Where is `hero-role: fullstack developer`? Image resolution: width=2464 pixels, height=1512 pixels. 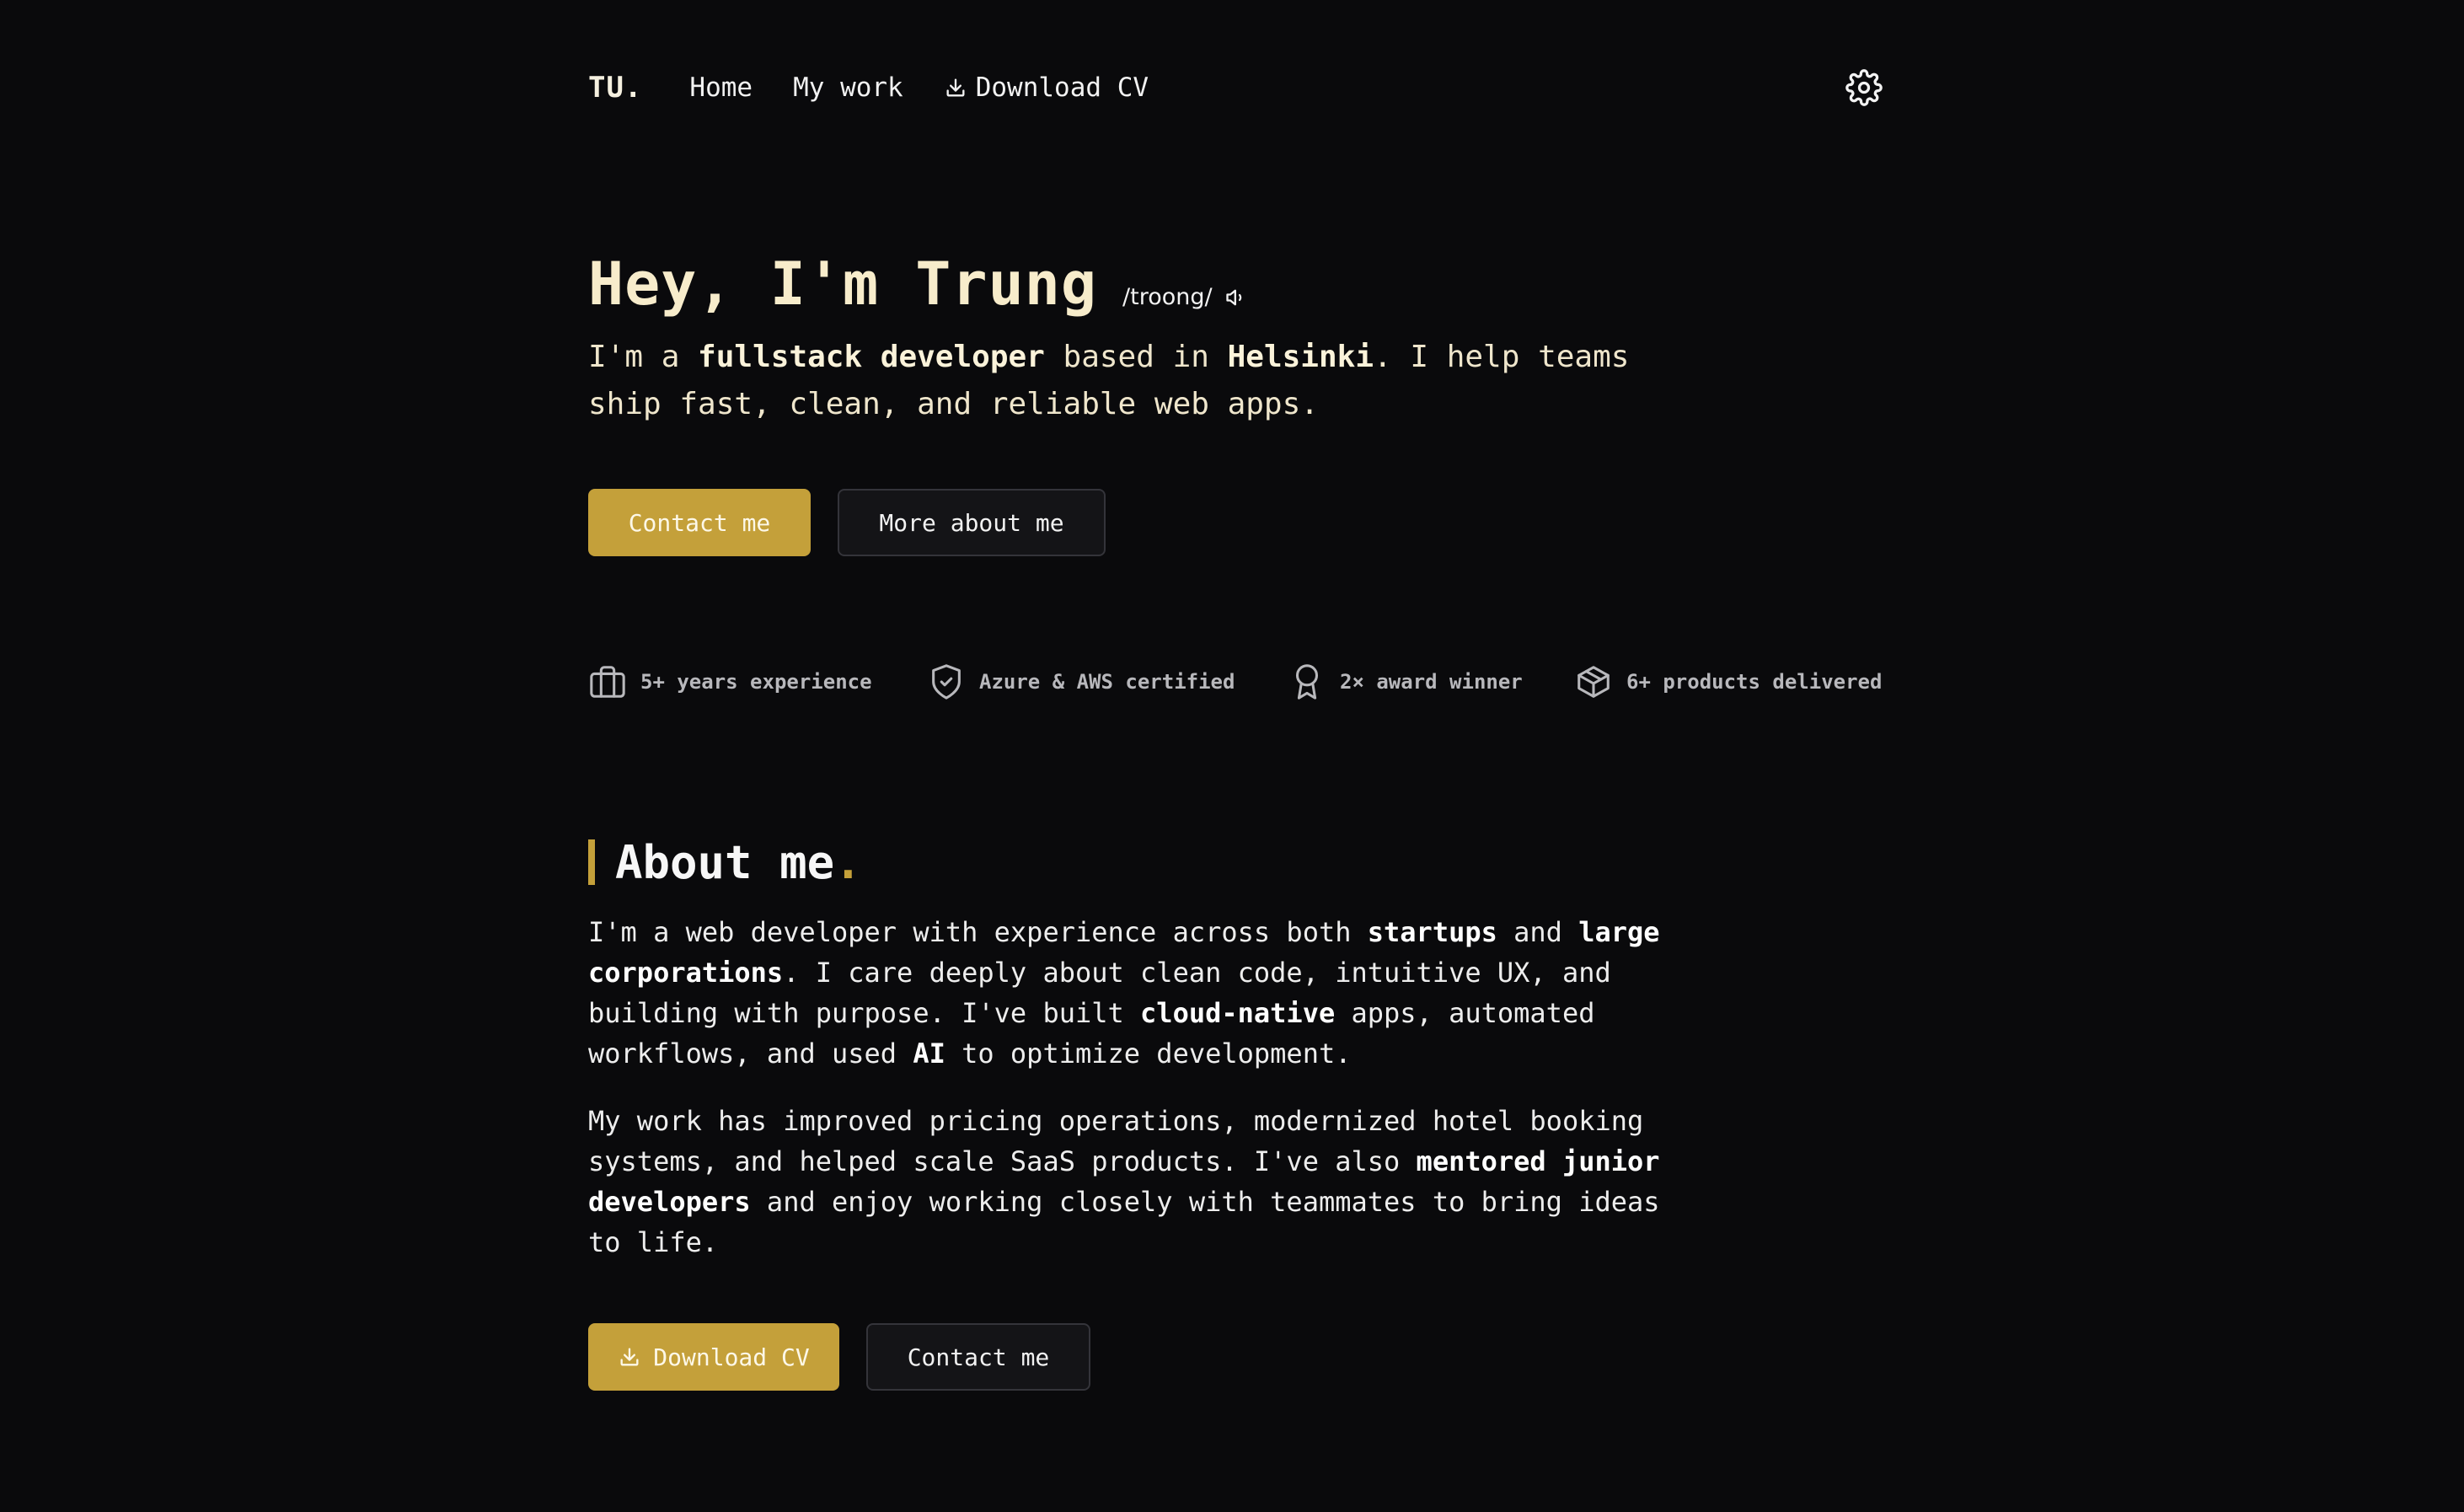 hero-role: fullstack developer is located at coordinates (872, 357).